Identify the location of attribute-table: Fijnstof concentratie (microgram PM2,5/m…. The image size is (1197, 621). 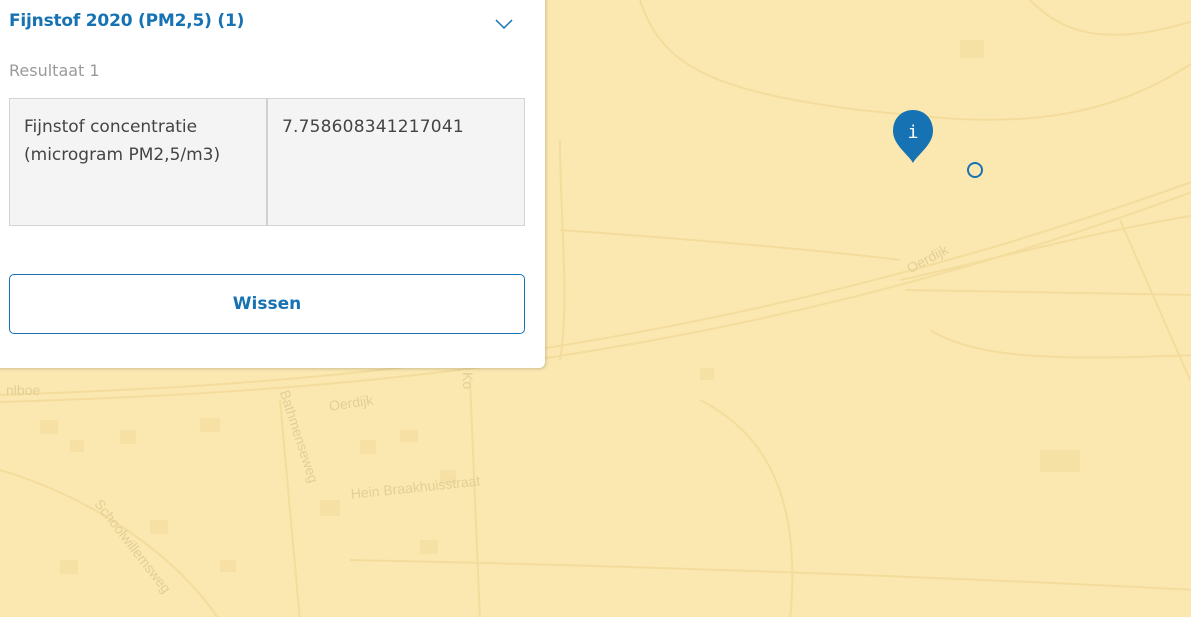
(267, 162).